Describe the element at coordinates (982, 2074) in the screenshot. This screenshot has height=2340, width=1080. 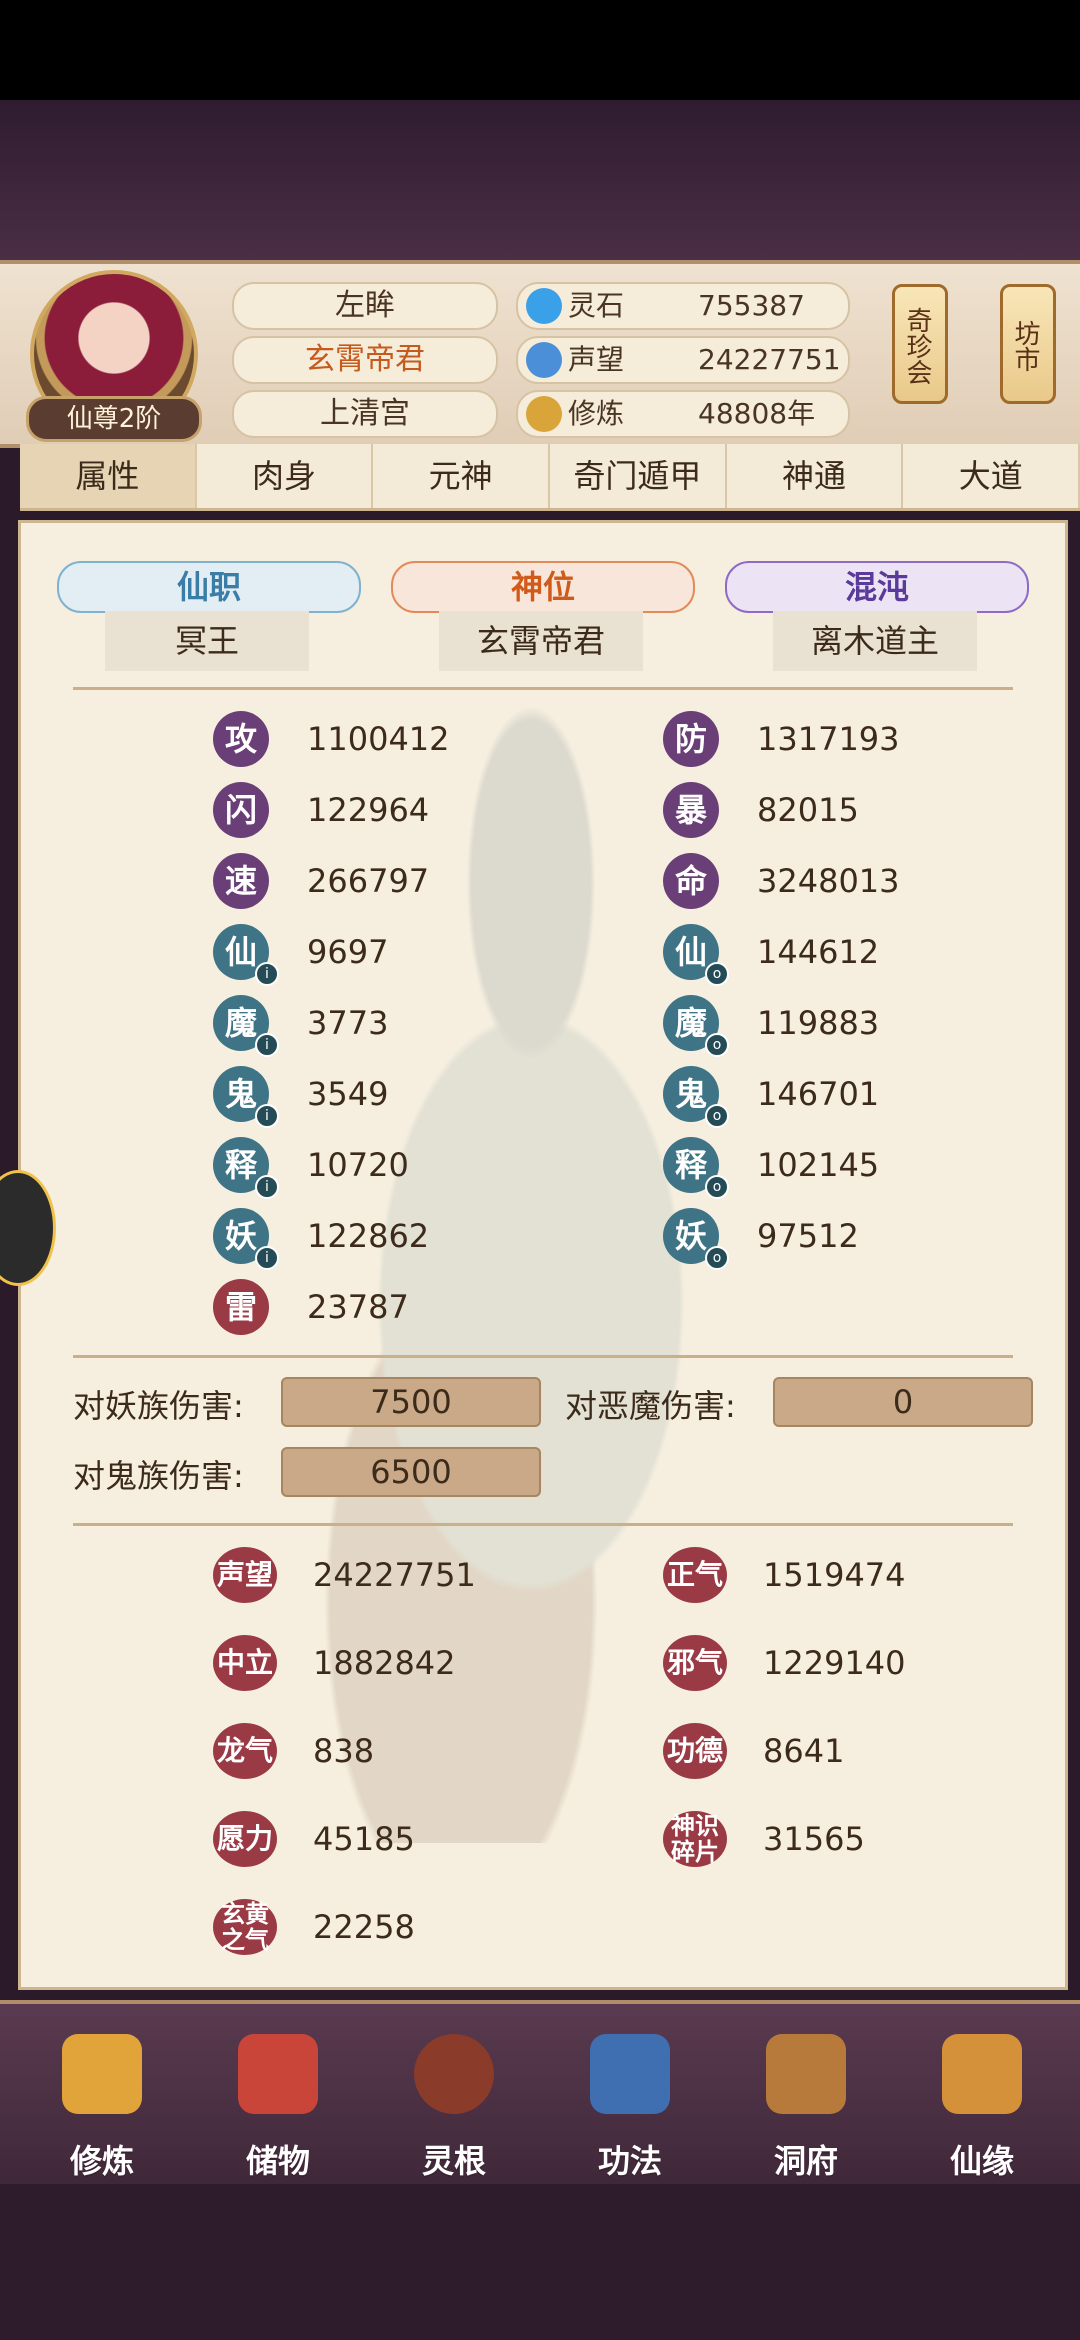
I see `gourd-icon` at that location.